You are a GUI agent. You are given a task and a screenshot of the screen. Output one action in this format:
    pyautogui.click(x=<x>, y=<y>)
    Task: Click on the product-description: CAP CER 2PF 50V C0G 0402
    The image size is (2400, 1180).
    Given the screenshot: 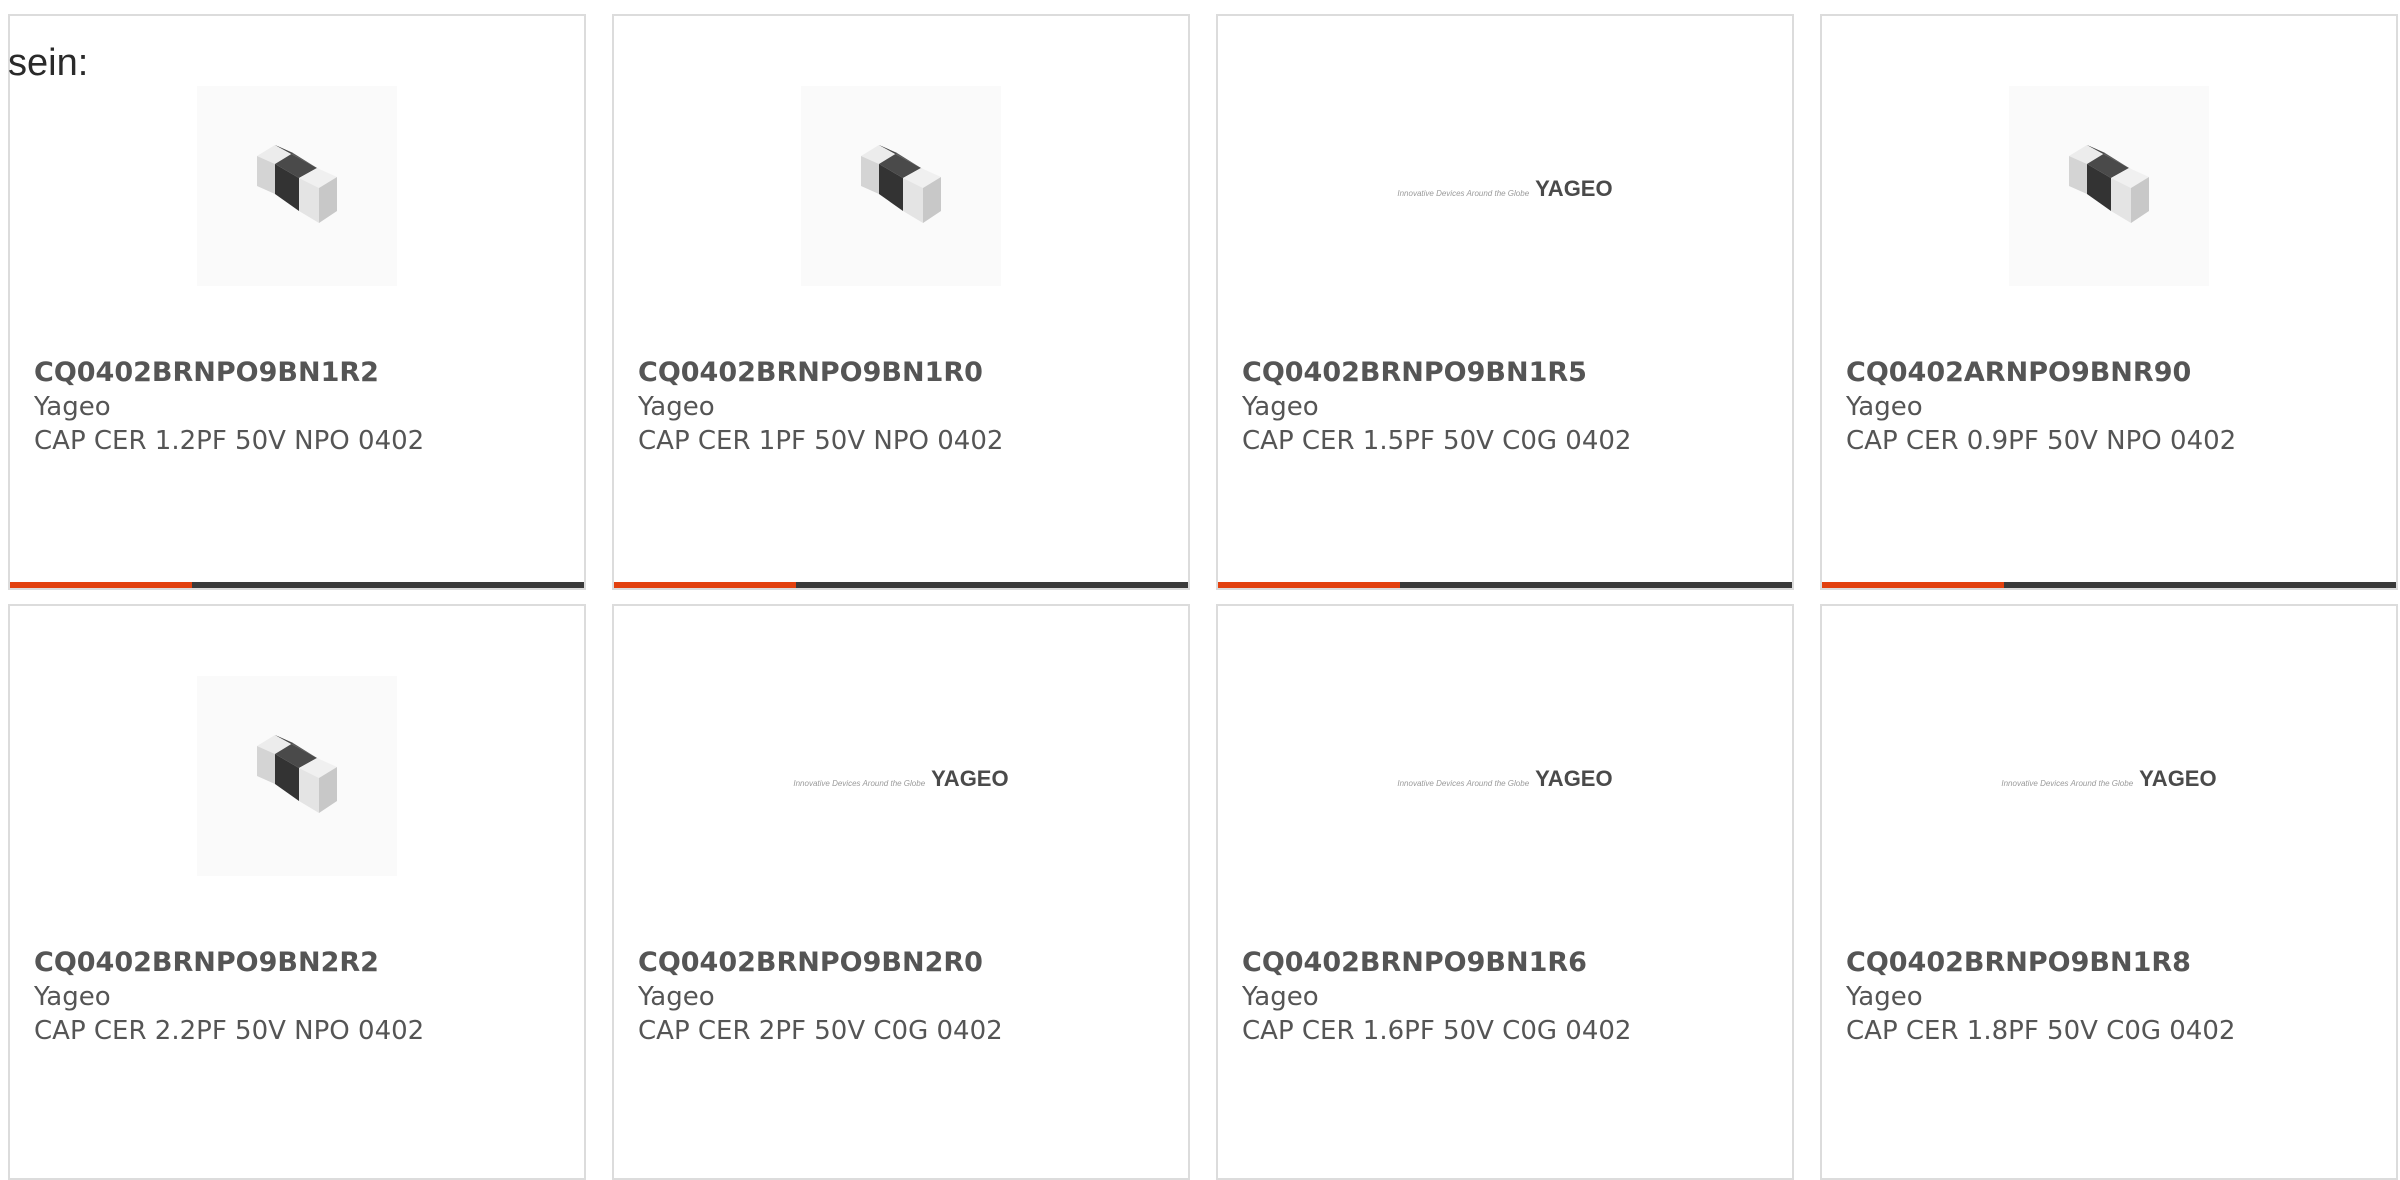 What is the action you would take?
    pyautogui.click(x=820, y=1031)
    